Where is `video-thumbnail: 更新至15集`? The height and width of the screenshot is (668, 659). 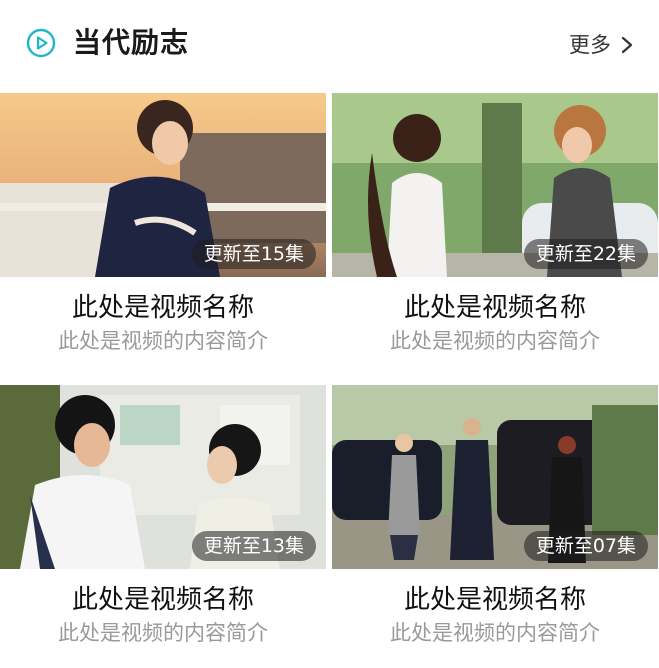 video-thumbnail: 更新至15集 is located at coordinates (163, 185).